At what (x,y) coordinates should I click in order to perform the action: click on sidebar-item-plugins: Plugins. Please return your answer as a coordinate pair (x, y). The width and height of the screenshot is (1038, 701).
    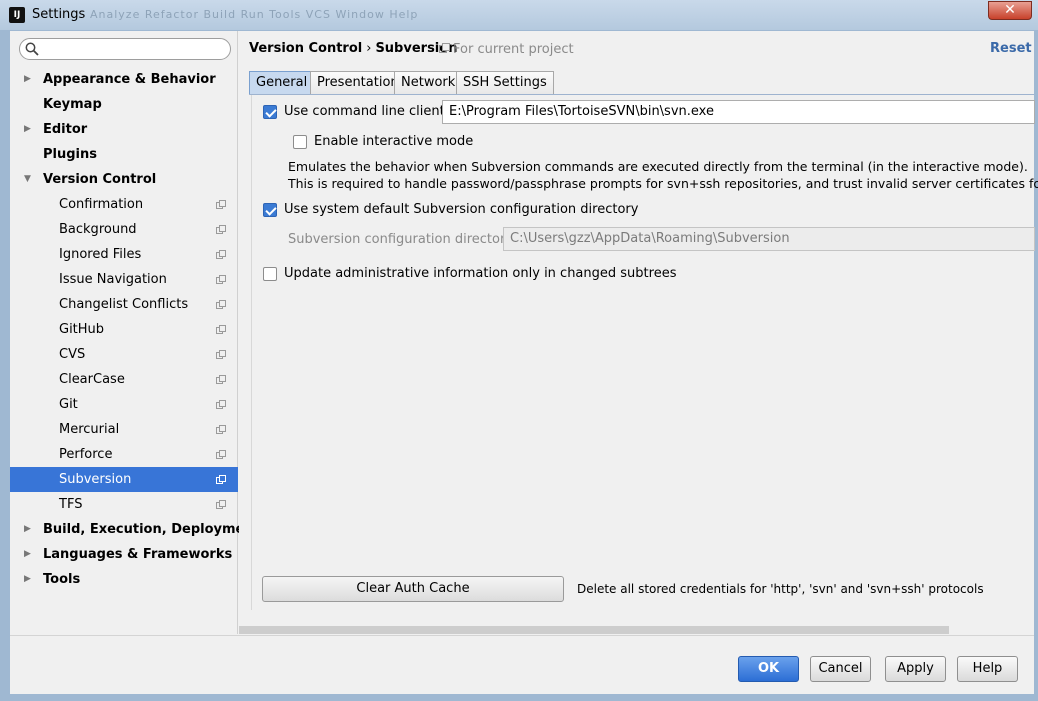
    Looking at the image, I should click on (124, 154).